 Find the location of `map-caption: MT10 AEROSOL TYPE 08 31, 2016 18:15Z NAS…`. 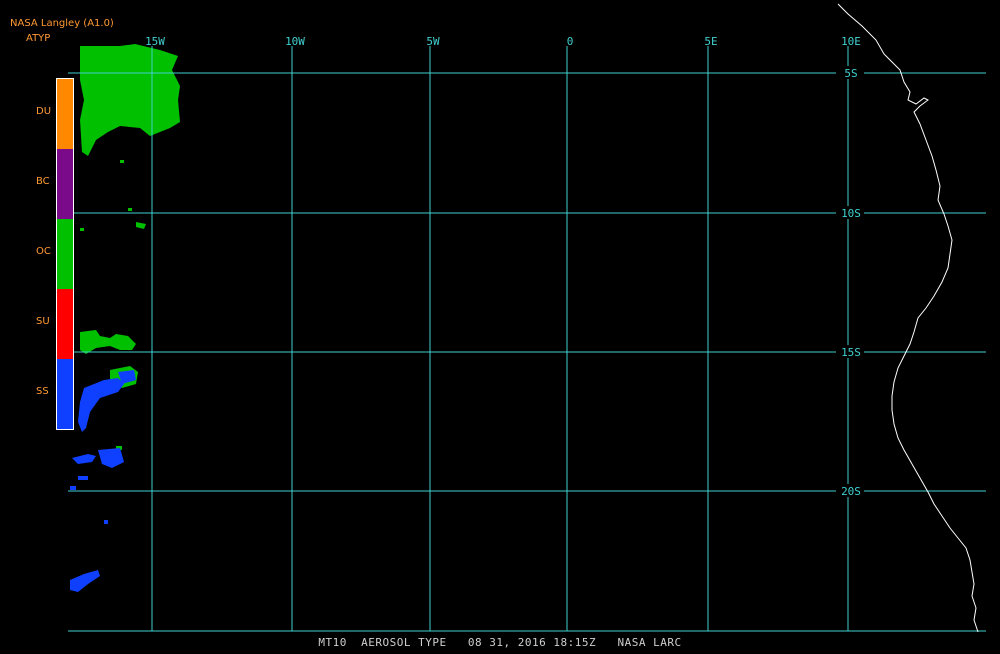

map-caption: MT10 AEROSOL TYPE 08 31, 2016 18:15Z NAS… is located at coordinates (500, 642).